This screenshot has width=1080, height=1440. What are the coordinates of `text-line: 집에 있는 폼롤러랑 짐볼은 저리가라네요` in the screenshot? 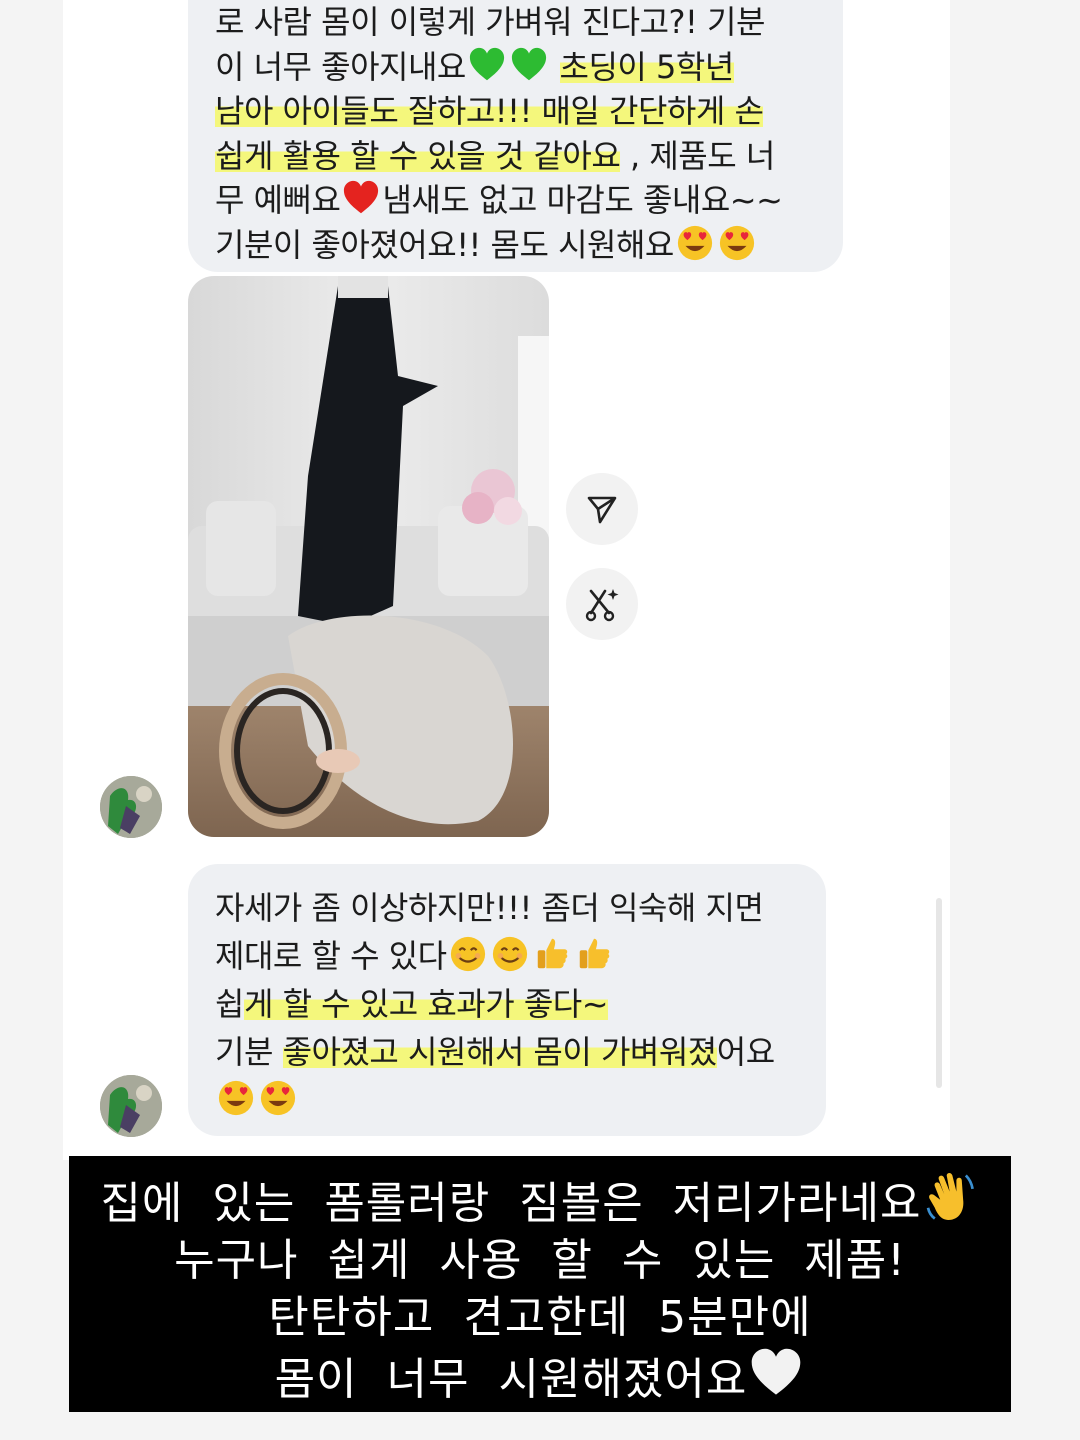 It's located at (540, 1201).